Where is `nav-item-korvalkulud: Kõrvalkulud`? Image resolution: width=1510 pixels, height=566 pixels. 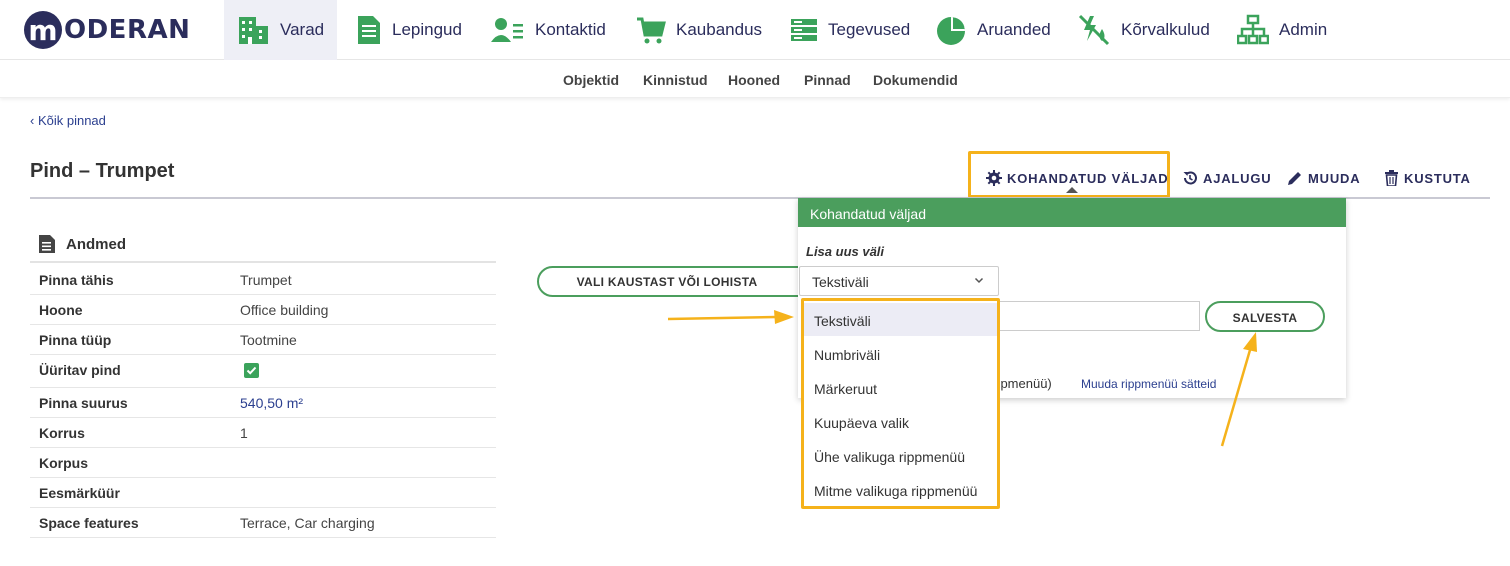
nav-item-korvalkulud: Kõrvalkulud is located at coordinates (1143, 30).